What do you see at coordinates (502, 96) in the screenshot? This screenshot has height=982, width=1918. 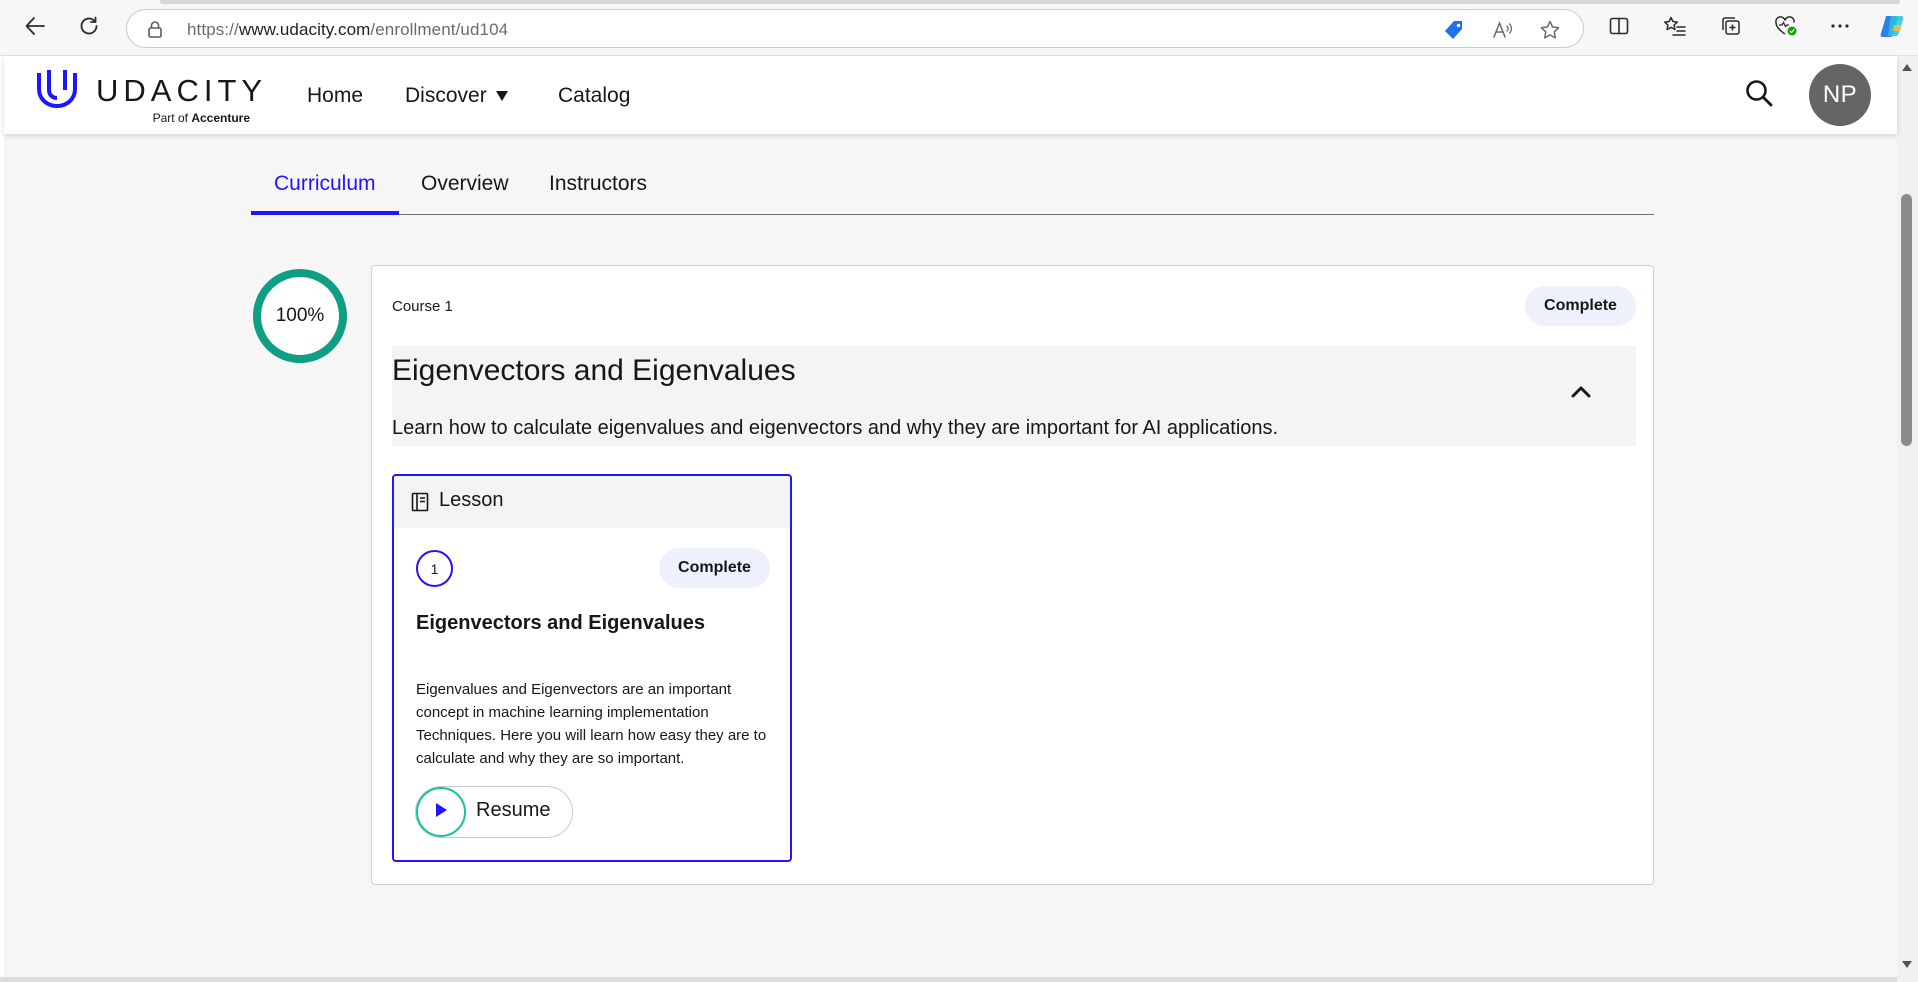 I see `caret-down-icon` at bounding box center [502, 96].